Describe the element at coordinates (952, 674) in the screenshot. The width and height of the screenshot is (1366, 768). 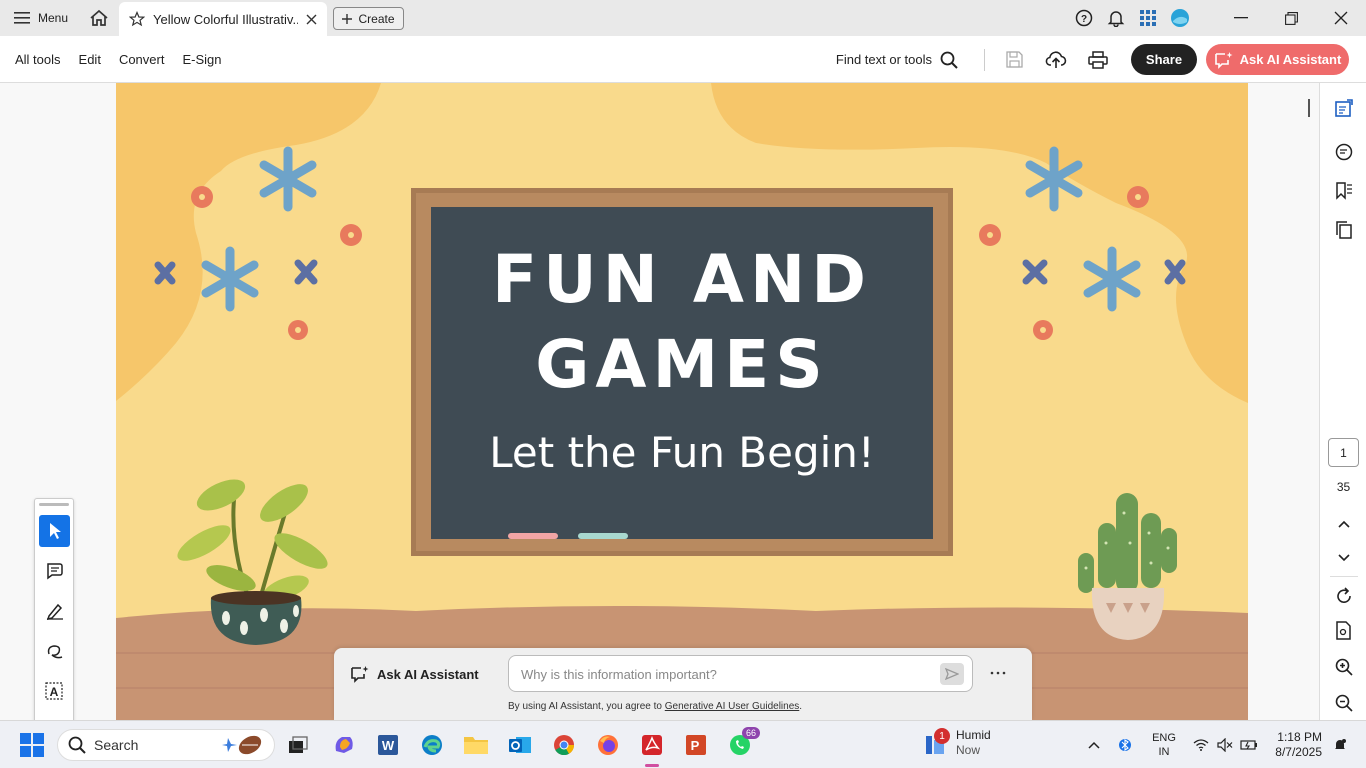
I see `send-button` at that location.